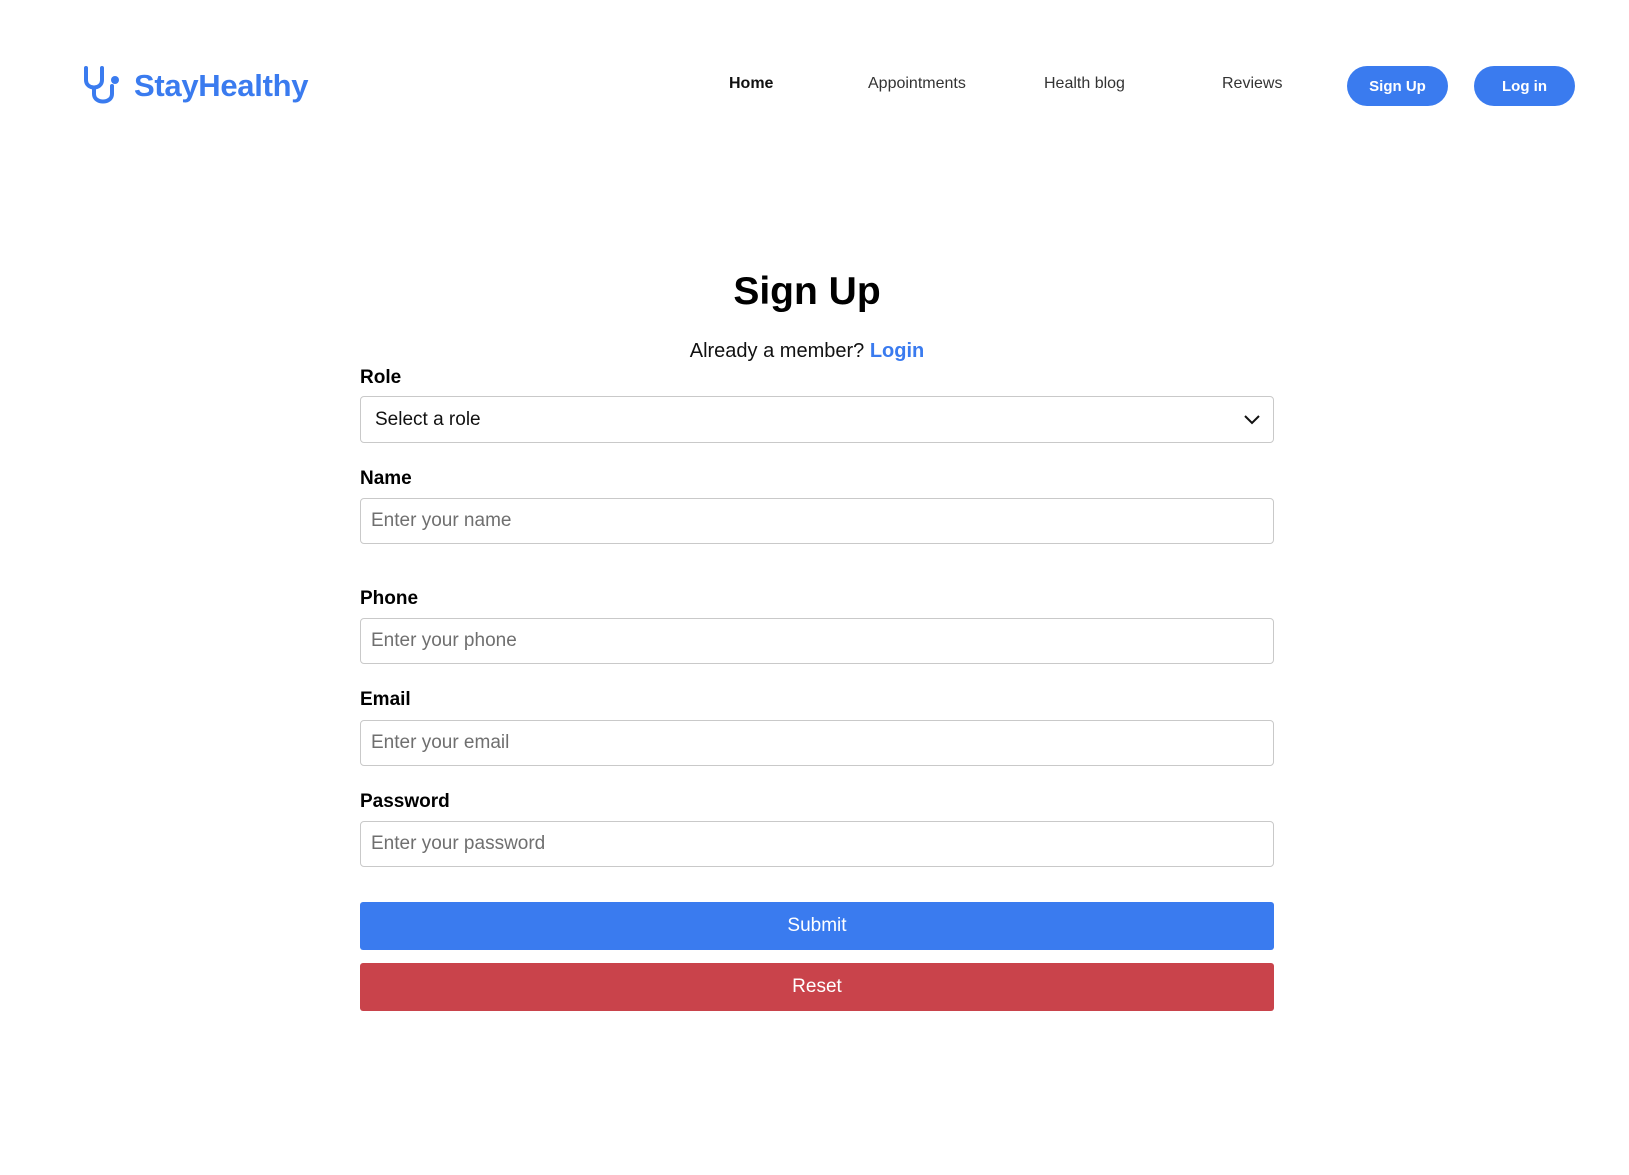 The image size is (1629, 1175). Describe the element at coordinates (381, 377) in the screenshot. I see `role-label: Role` at that location.